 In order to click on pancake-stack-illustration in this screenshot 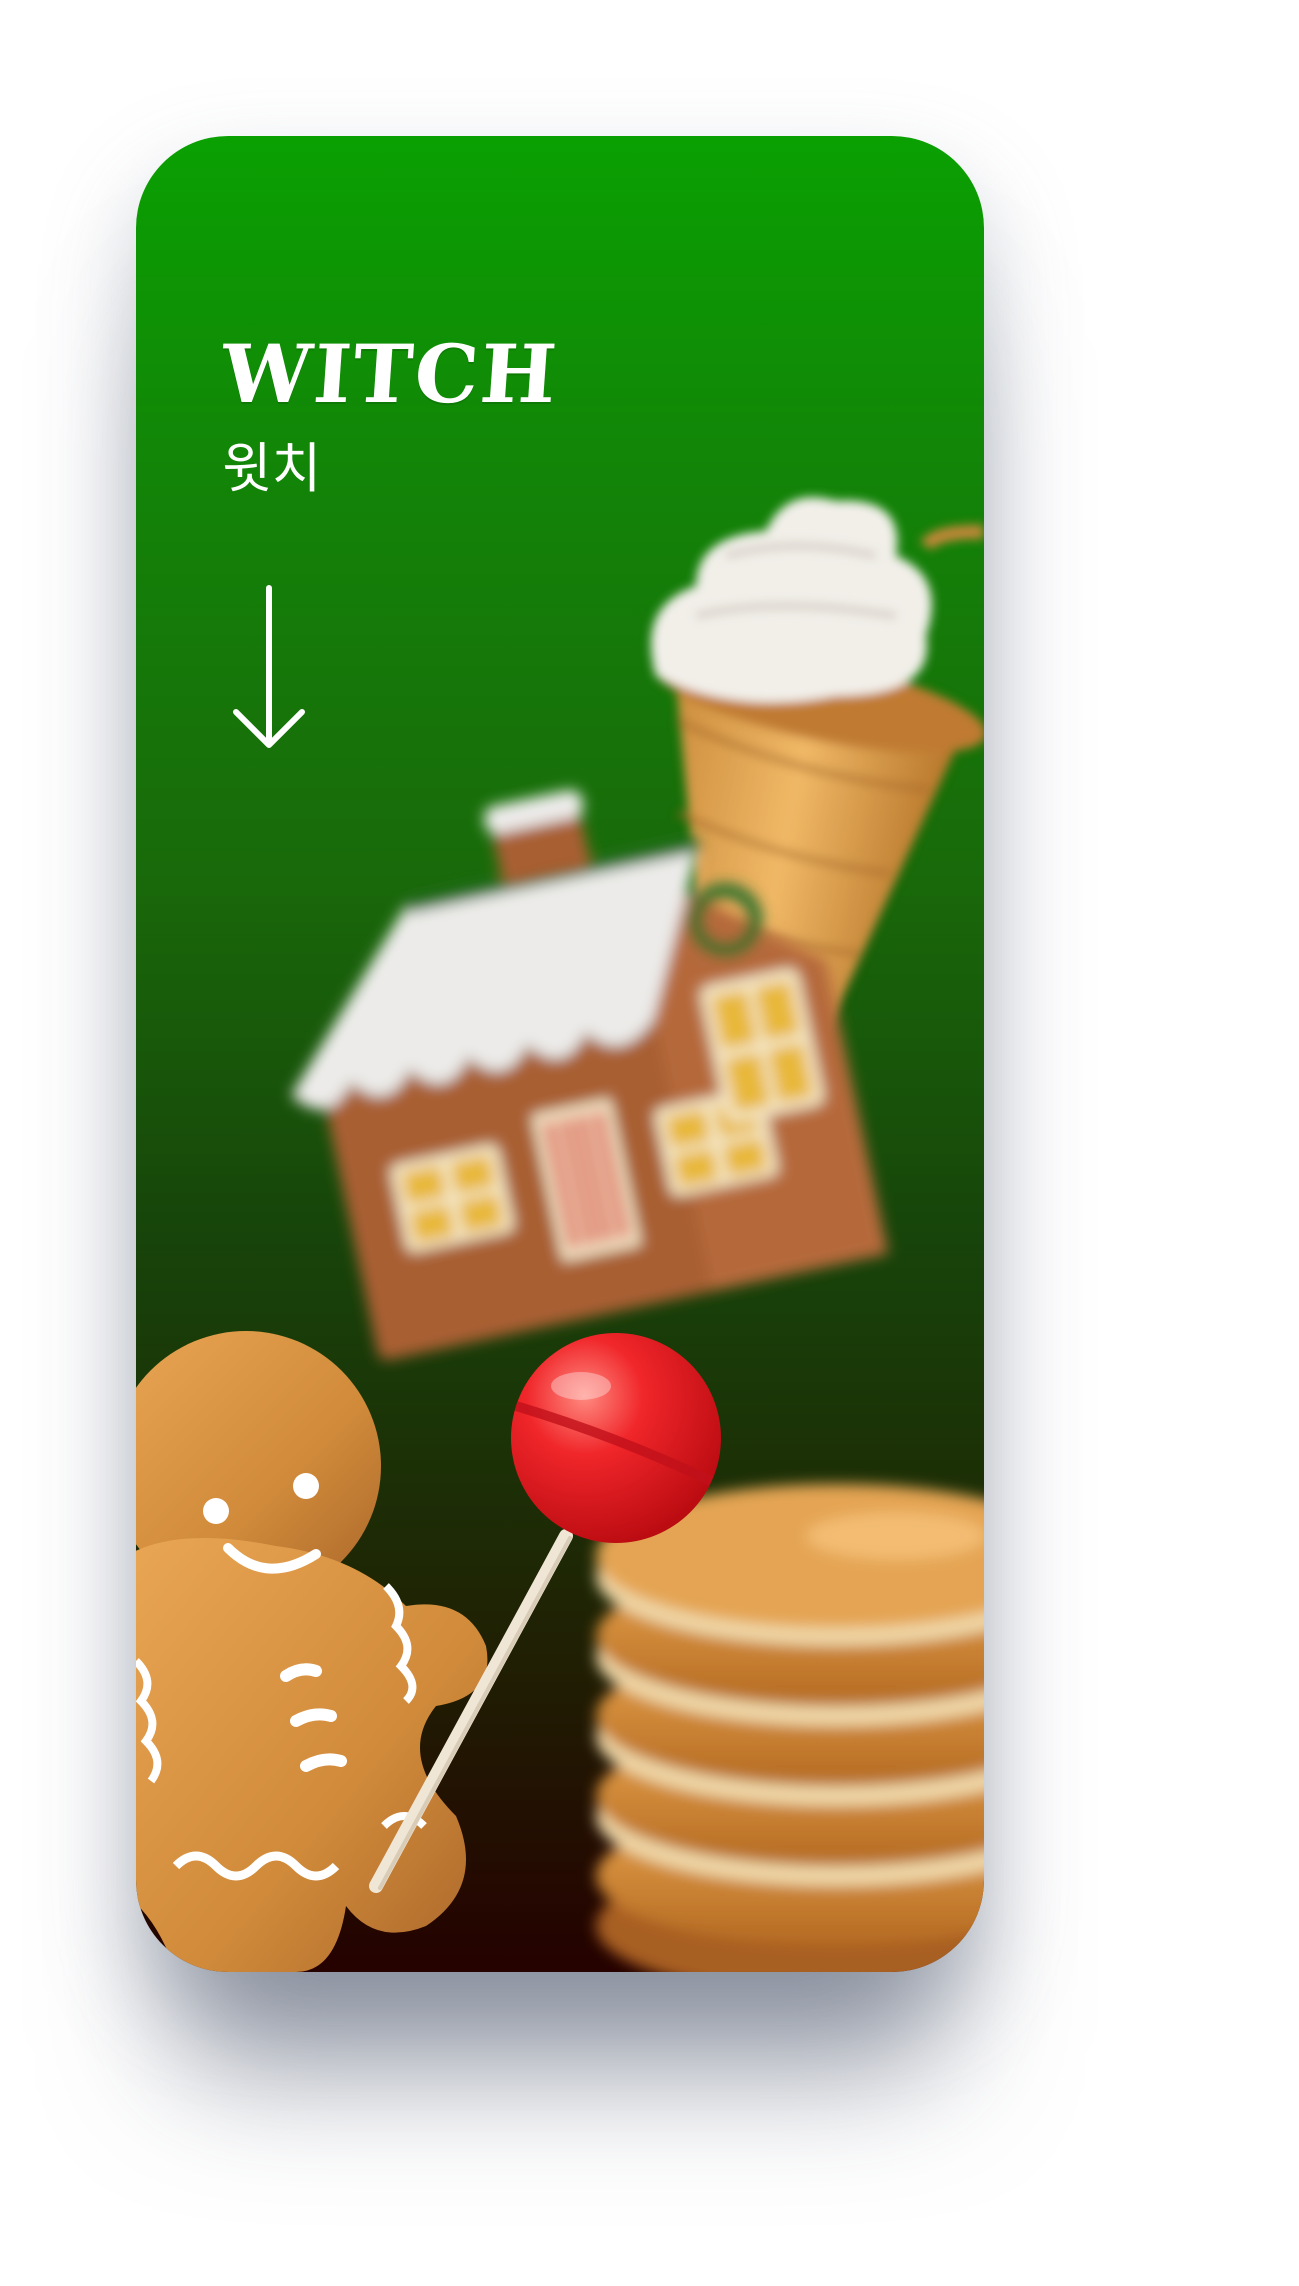, I will do `click(790, 1728)`.